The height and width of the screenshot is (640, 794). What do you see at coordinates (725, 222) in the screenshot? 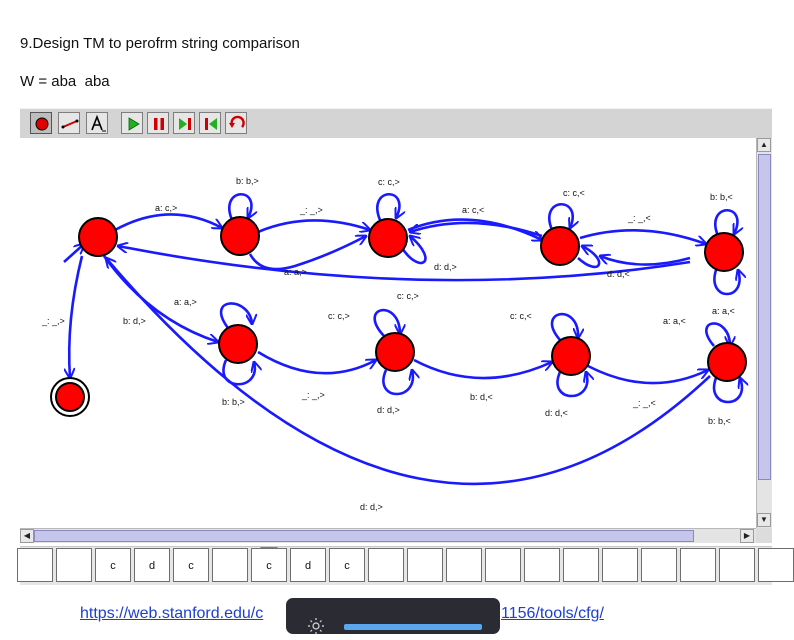
I see `loop-q4-top` at bounding box center [725, 222].